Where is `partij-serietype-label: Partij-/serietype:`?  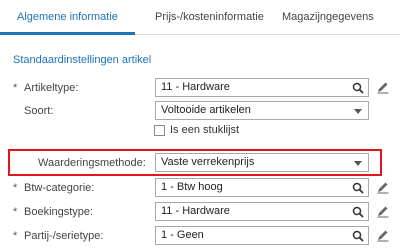 partij-serietype-label: Partij-/serietype: is located at coordinates (64, 236).